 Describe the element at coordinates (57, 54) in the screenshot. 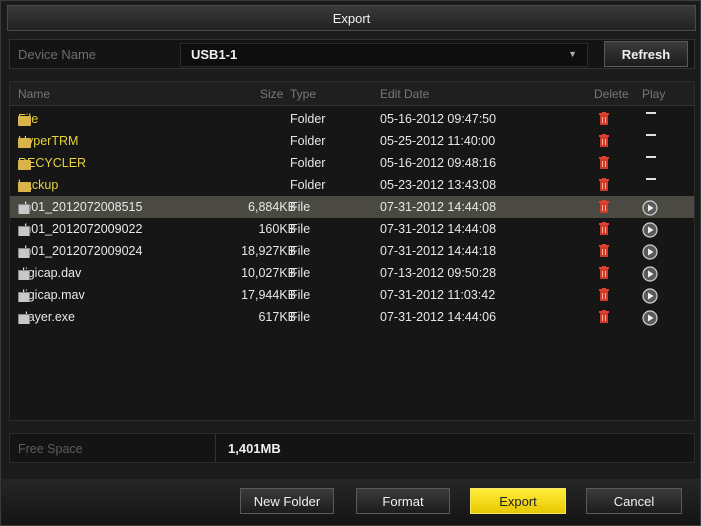

I see `device-name-label: Device Name` at that location.